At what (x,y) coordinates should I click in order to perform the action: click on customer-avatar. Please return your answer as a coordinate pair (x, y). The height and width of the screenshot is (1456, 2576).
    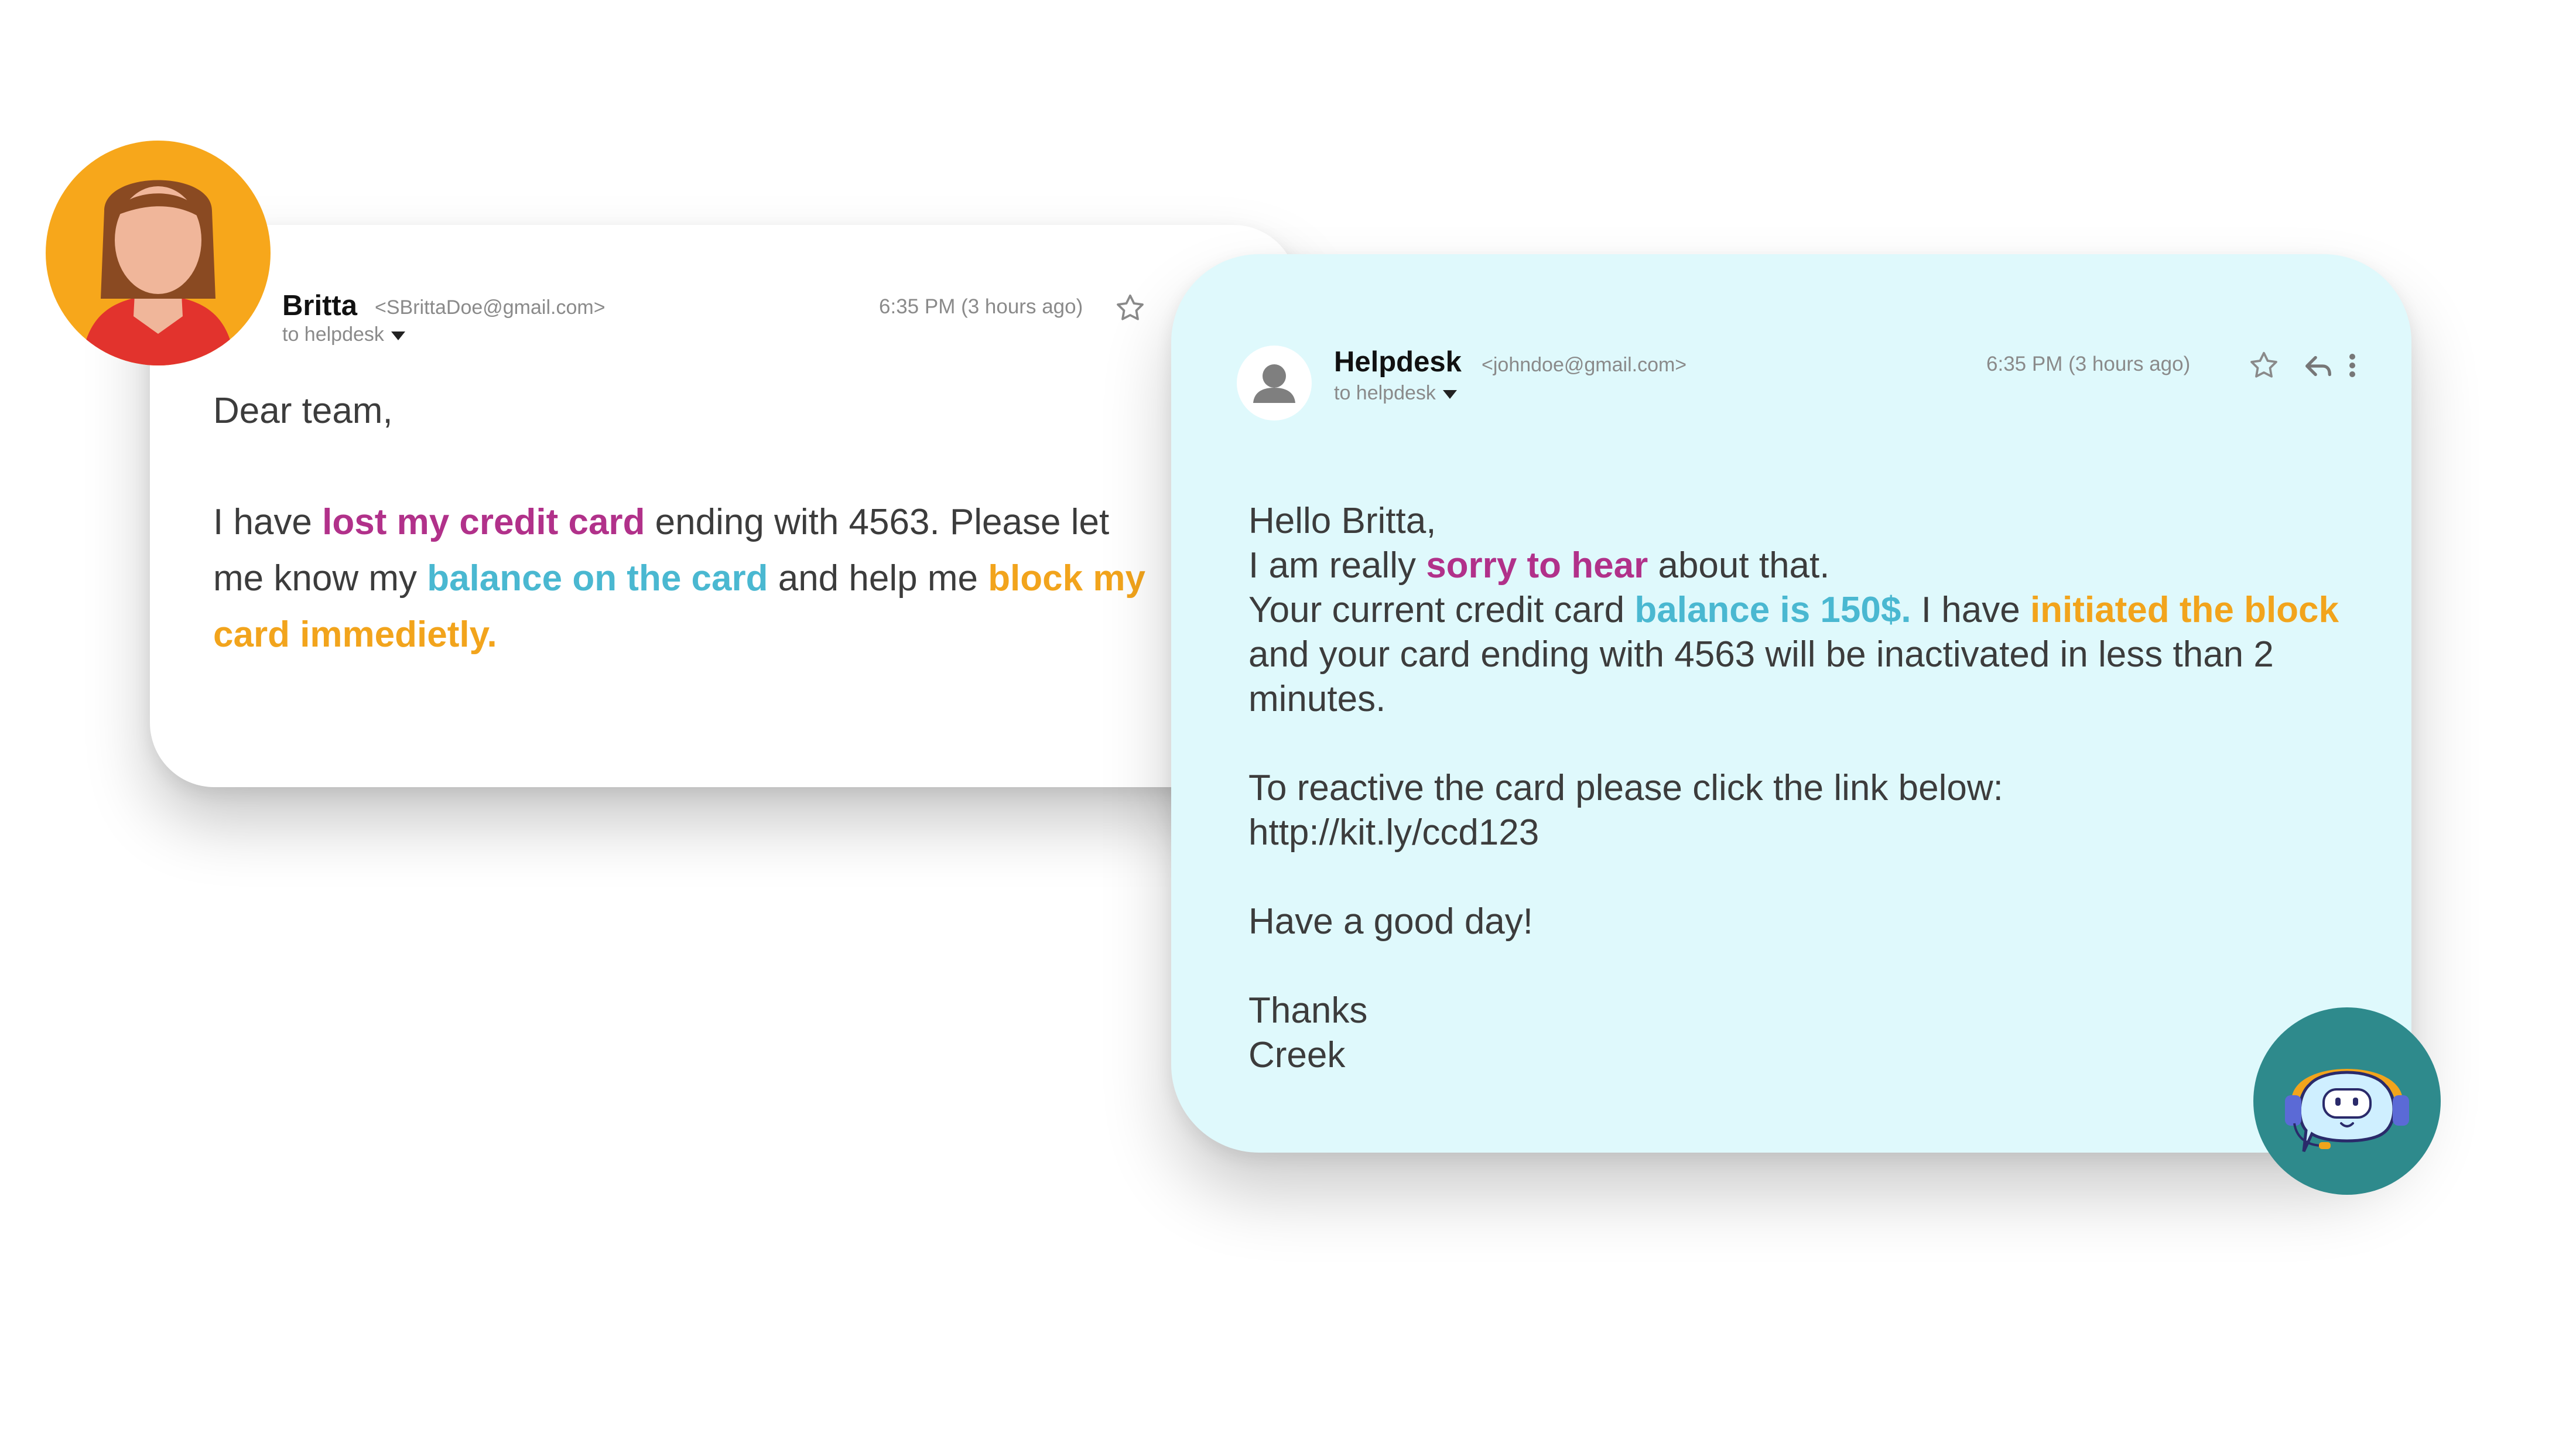
    Looking at the image, I should click on (158, 253).